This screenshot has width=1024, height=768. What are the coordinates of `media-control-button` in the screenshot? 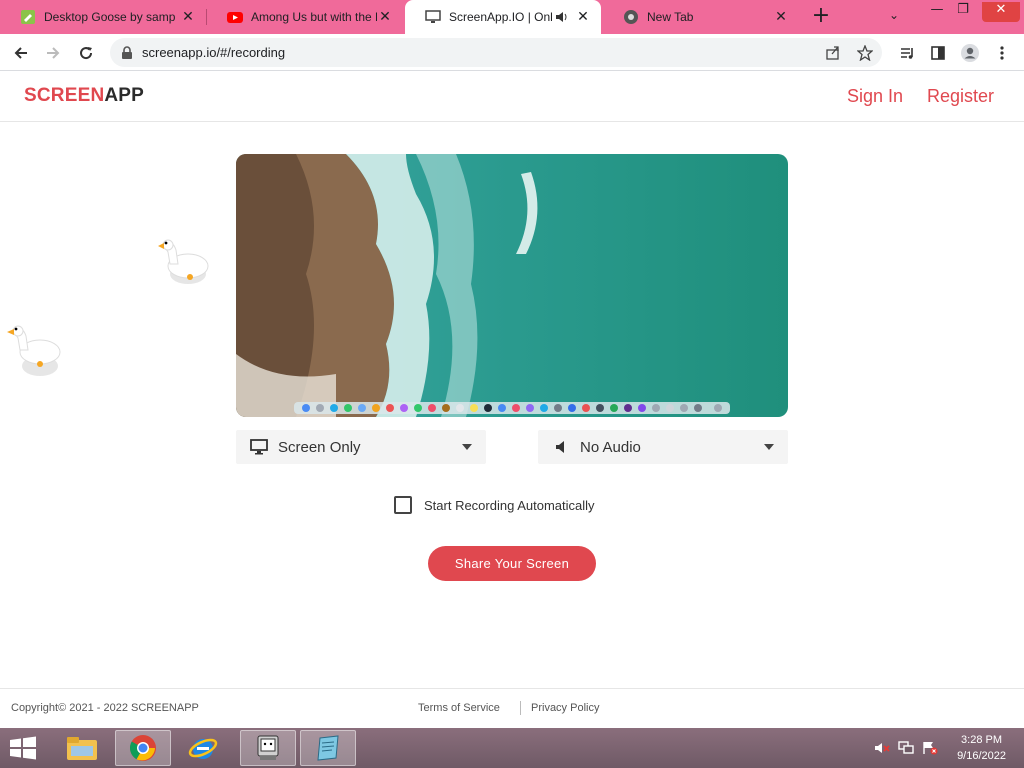 It's located at (907, 53).